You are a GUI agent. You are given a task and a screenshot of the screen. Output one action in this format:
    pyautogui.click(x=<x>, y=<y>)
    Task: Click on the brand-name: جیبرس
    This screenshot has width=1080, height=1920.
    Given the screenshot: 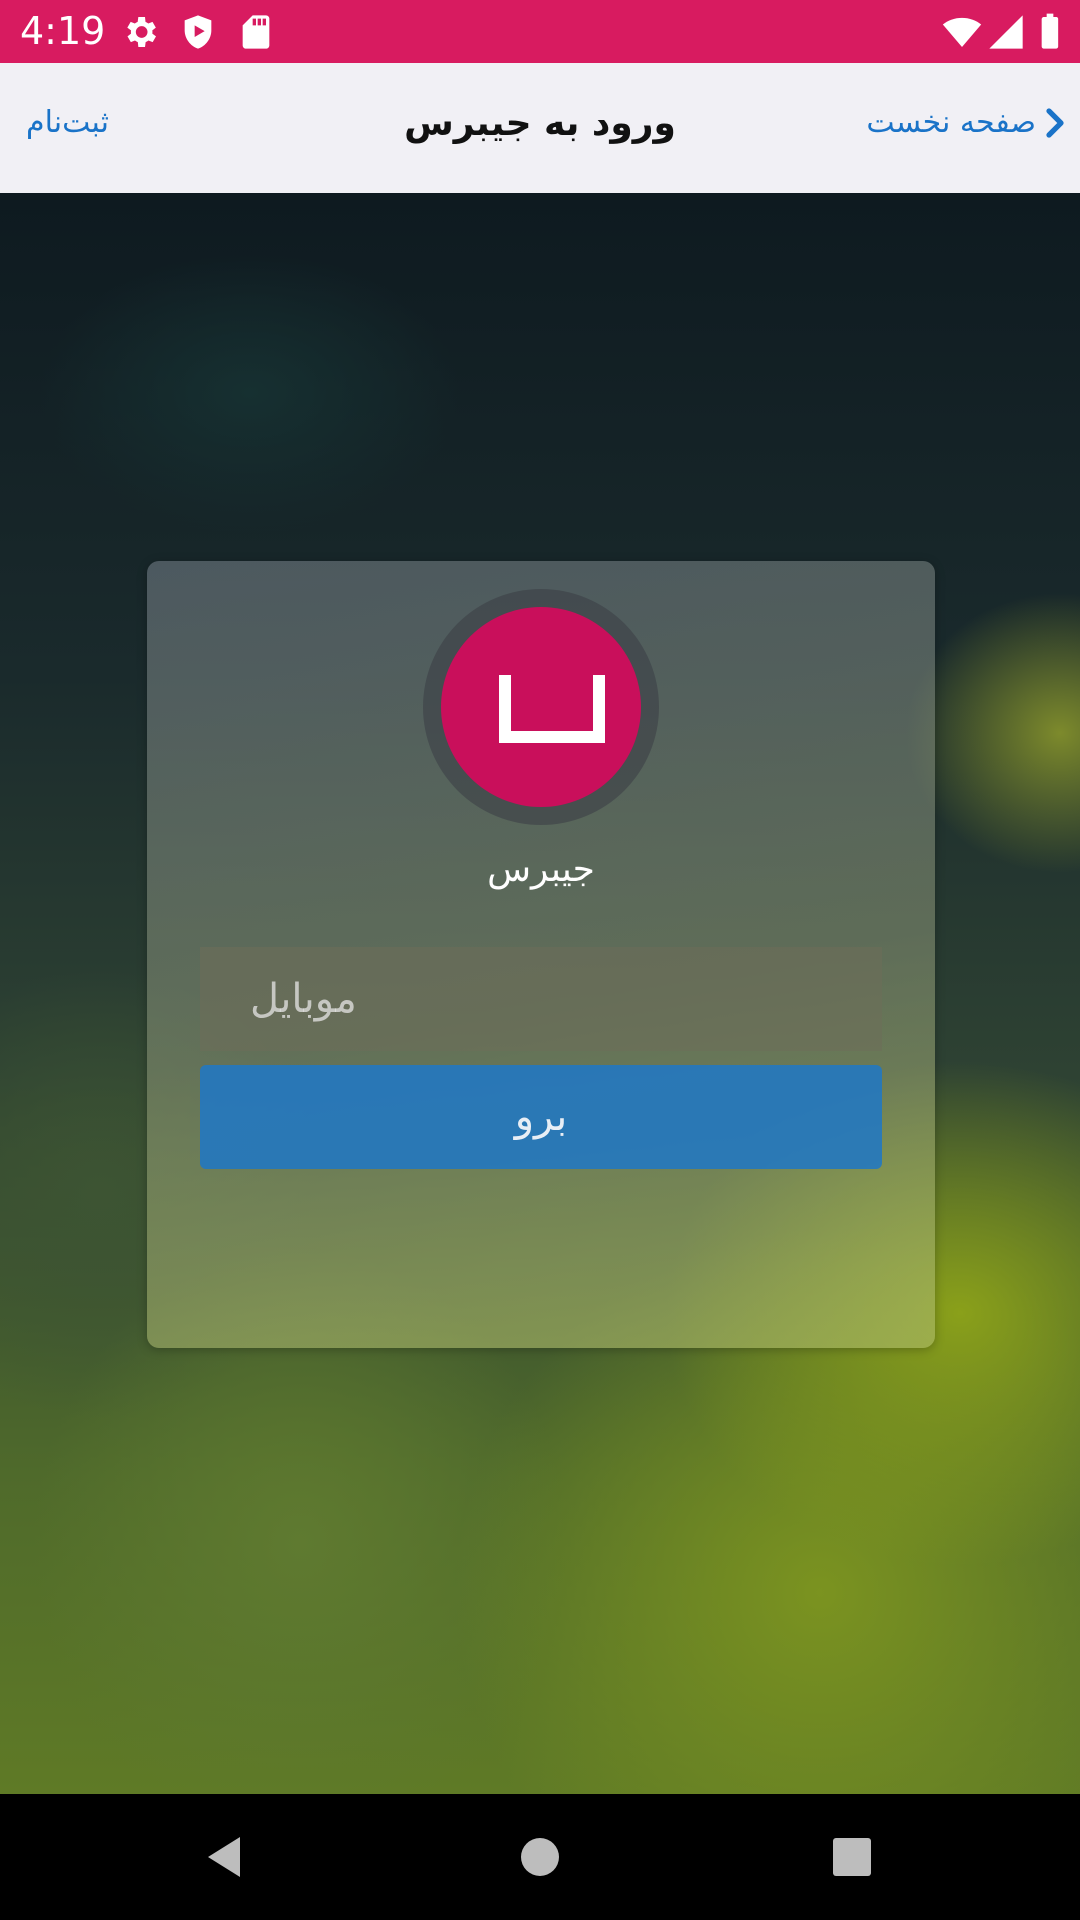 What is the action you would take?
    pyautogui.click(x=541, y=869)
    